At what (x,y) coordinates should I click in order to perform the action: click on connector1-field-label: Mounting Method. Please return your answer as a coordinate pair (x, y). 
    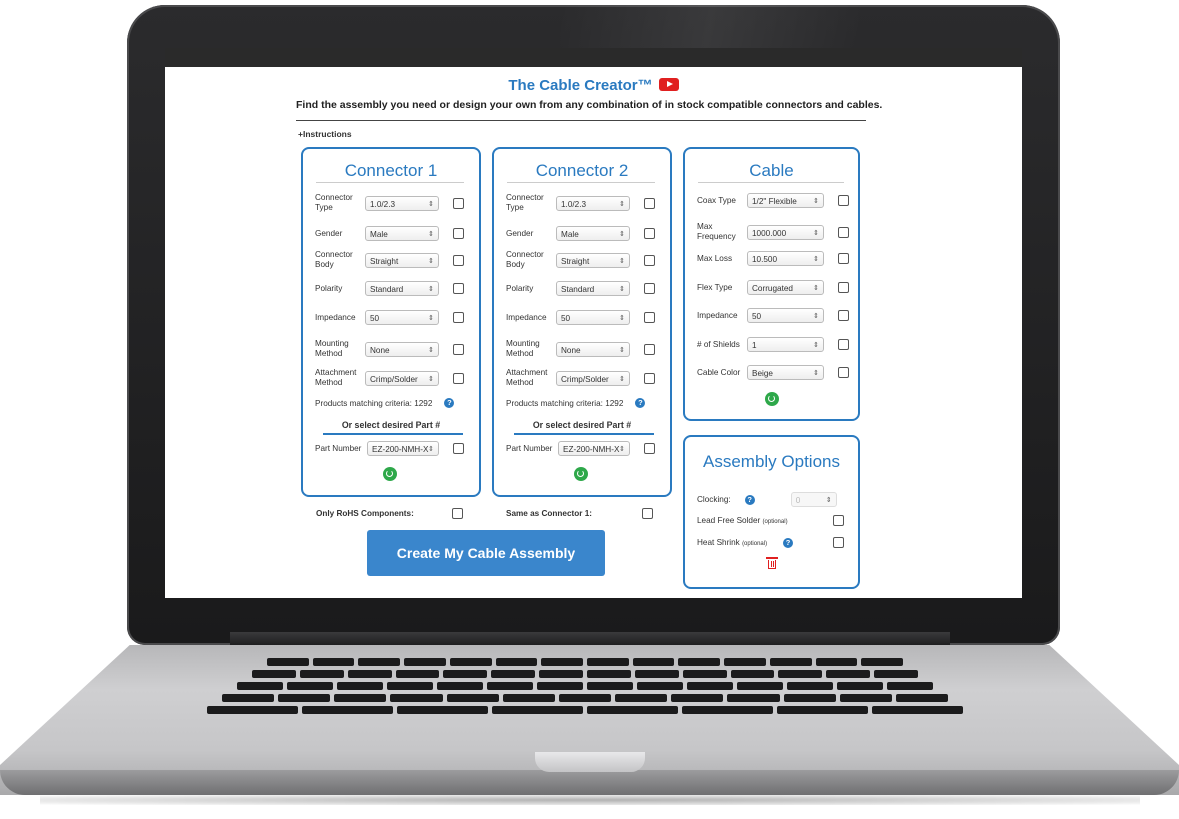
    Looking at the image, I should click on (332, 348).